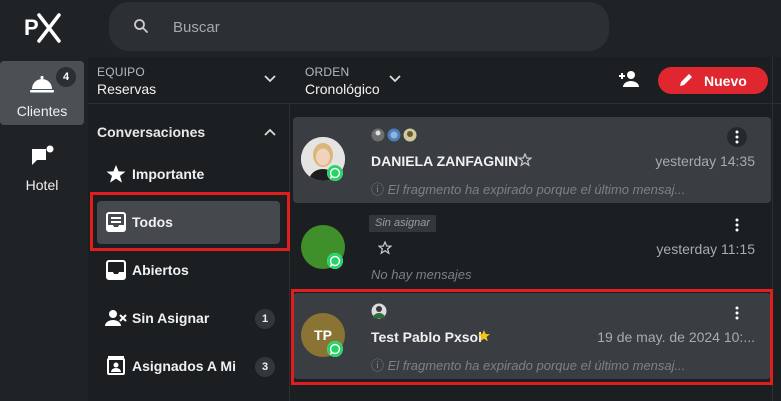 This screenshot has height=401, width=781. What do you see at coordinates (445, 161) in the screenshot?
I see `contact-name: DANIELA ZANFAGNIN` at bounding box center [445, 161].